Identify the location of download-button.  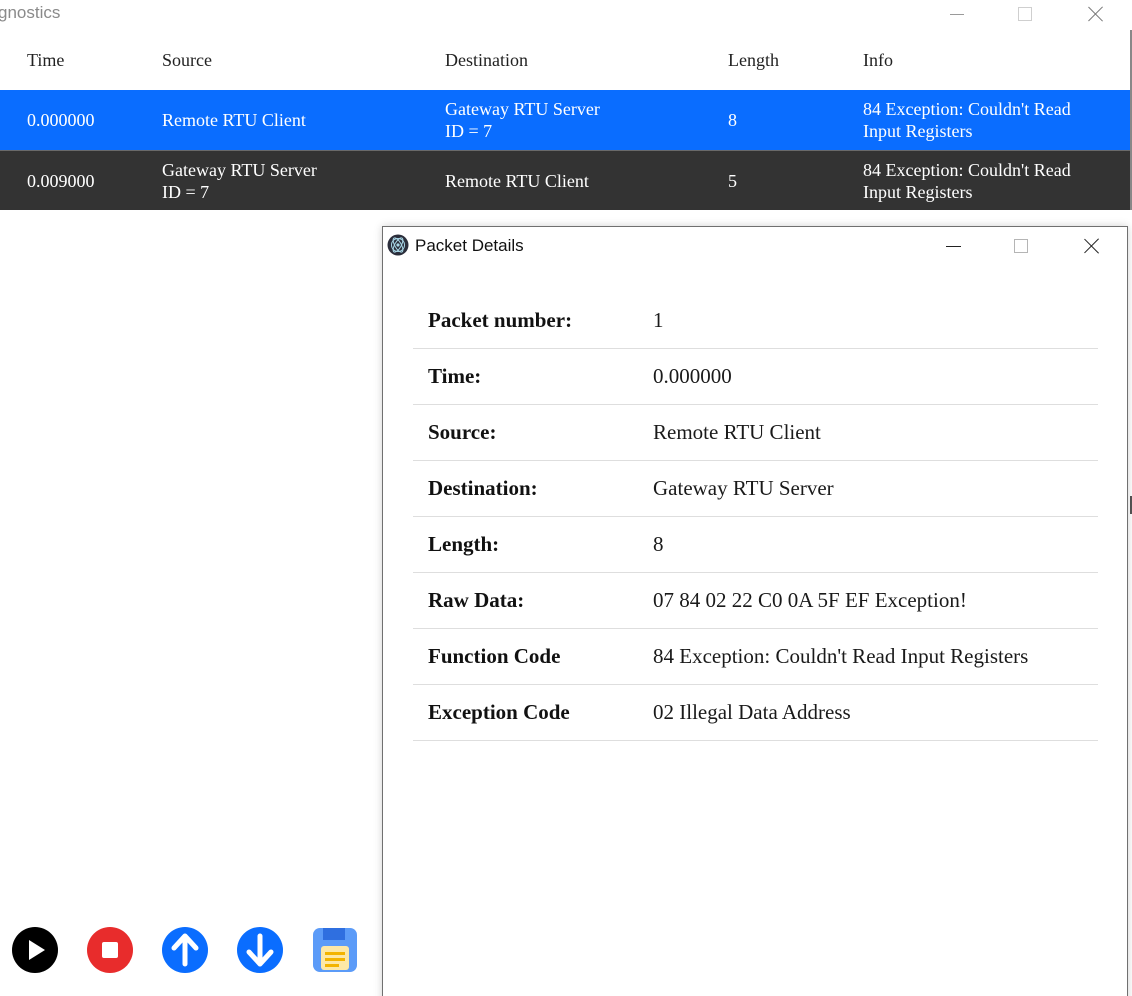
(260, 950).